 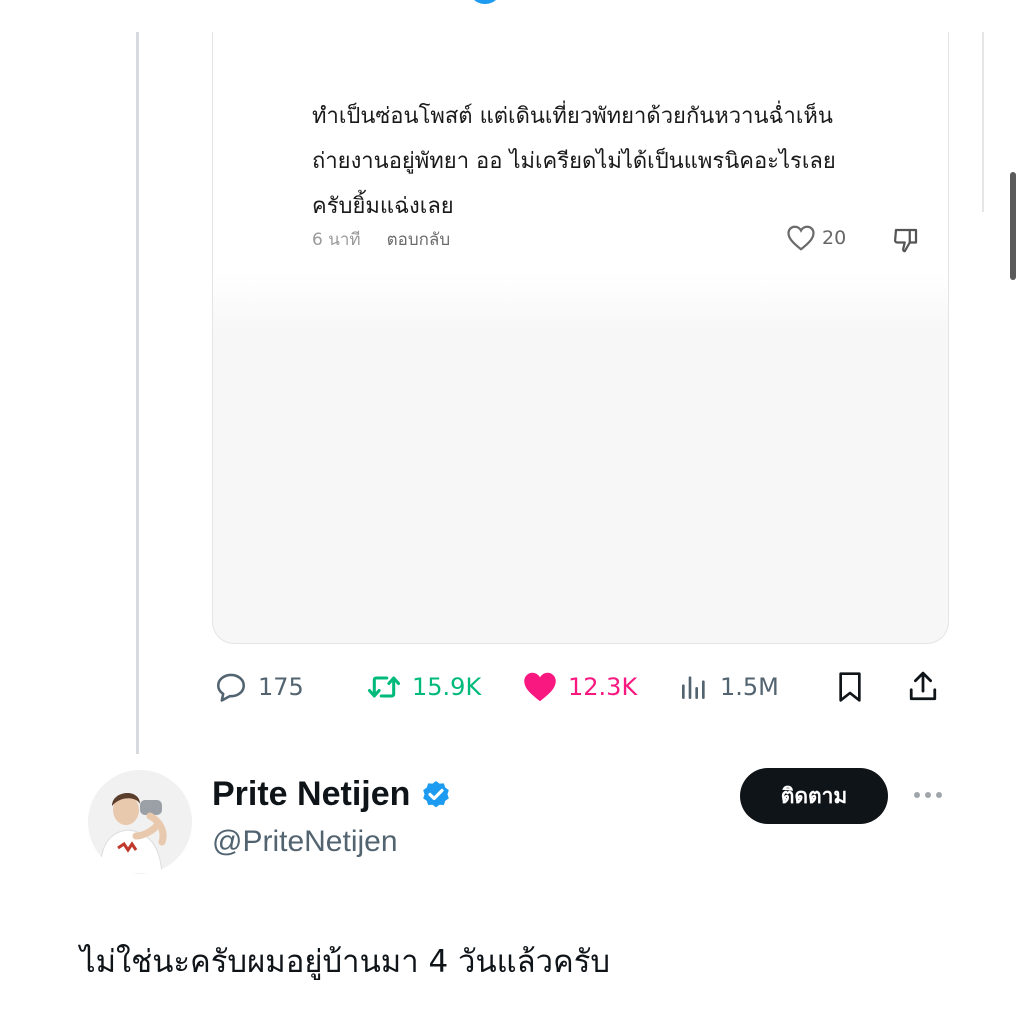 I want to click on scrollbar, so click(x=1013, y=226).